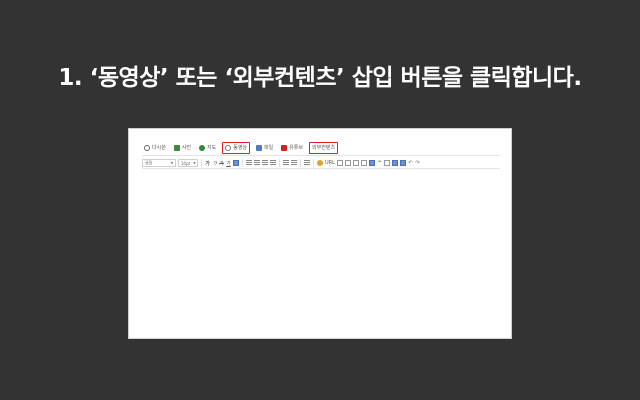  I want to click on attach-label: 동영상, so click(240, 148).